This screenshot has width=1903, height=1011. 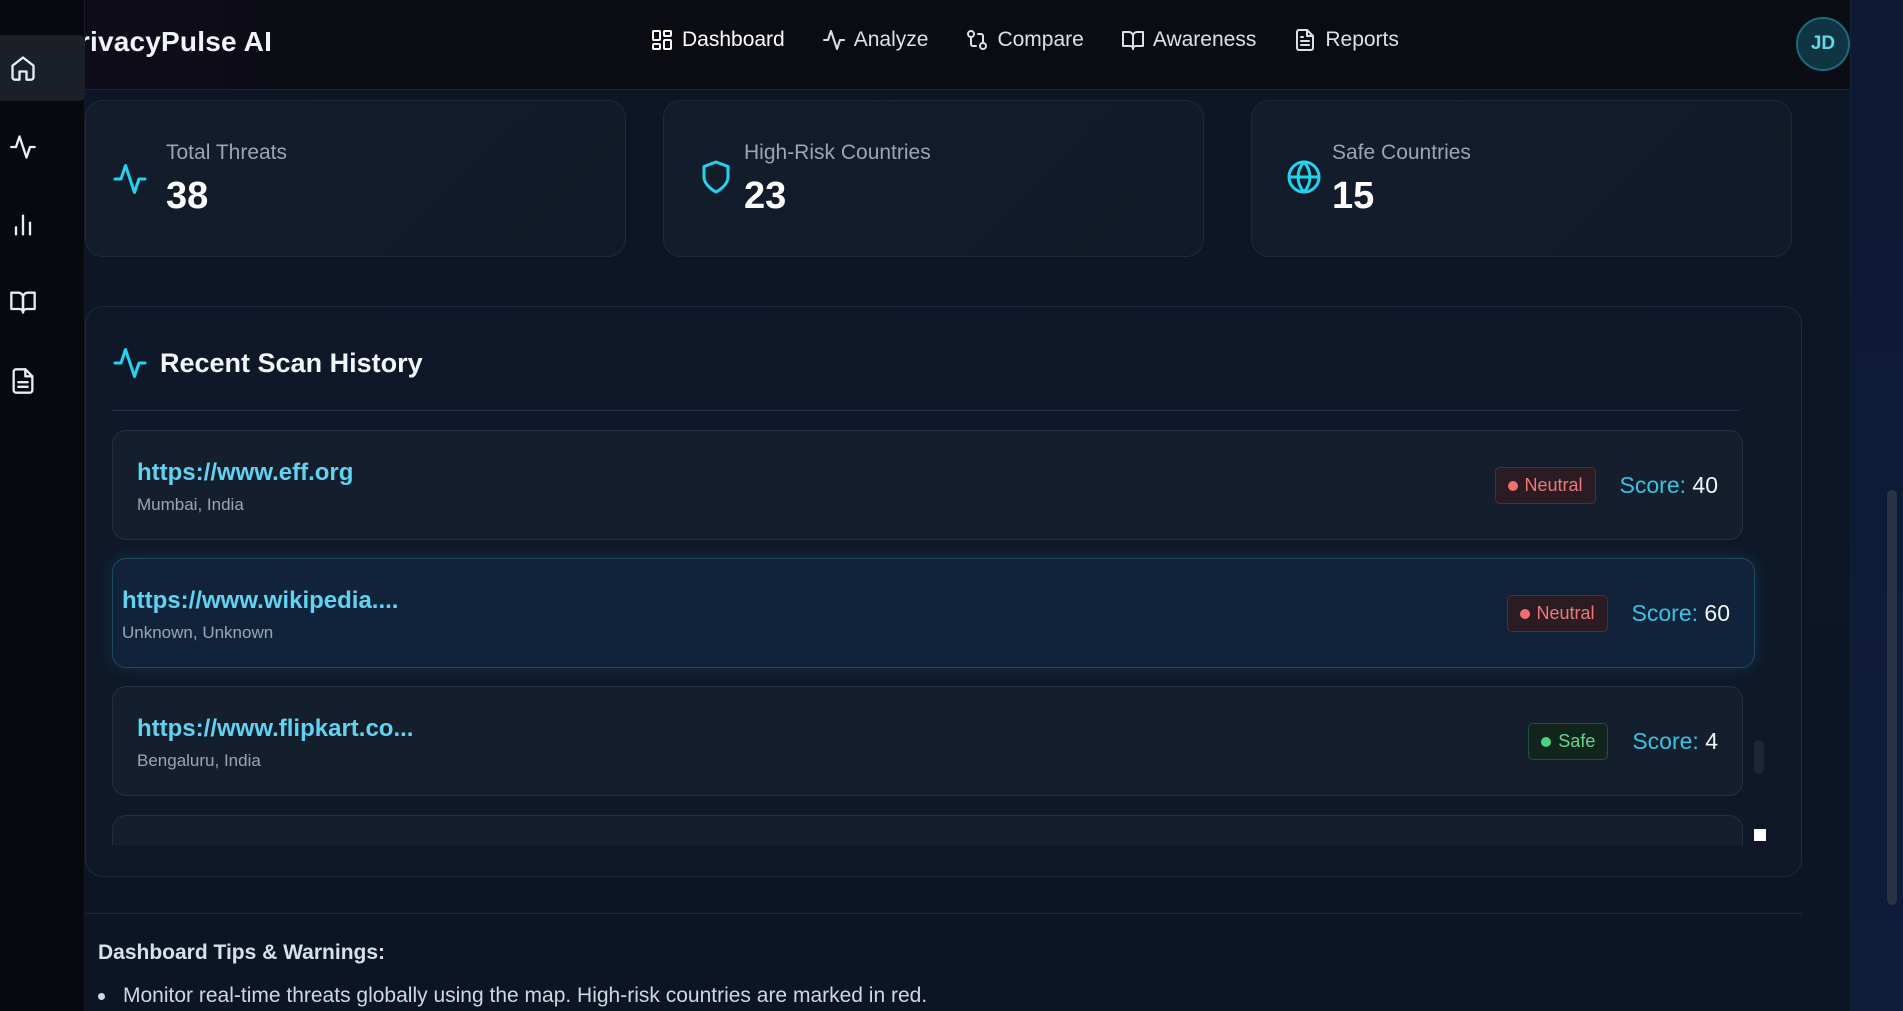 I want to click on score: Score: 60, so click(x=1681, y=613).